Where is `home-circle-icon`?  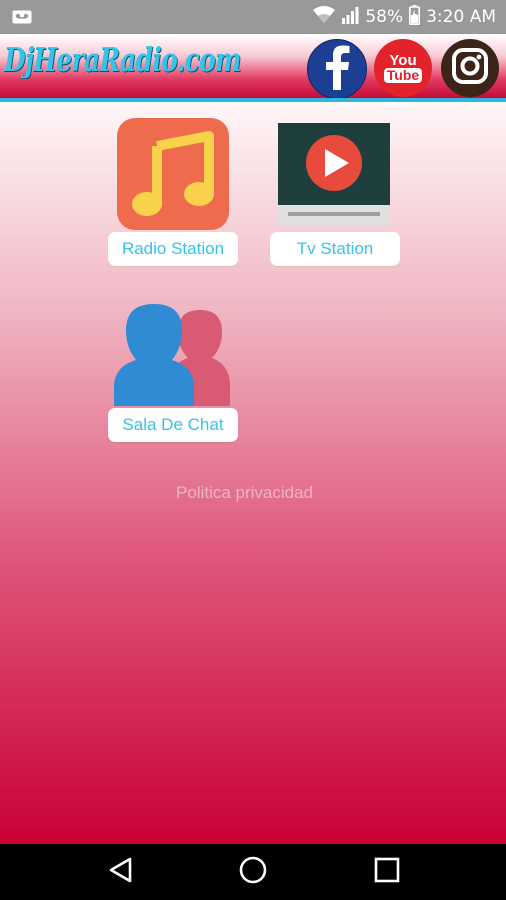
home-circle-icon is located at coordinates (253, 872).